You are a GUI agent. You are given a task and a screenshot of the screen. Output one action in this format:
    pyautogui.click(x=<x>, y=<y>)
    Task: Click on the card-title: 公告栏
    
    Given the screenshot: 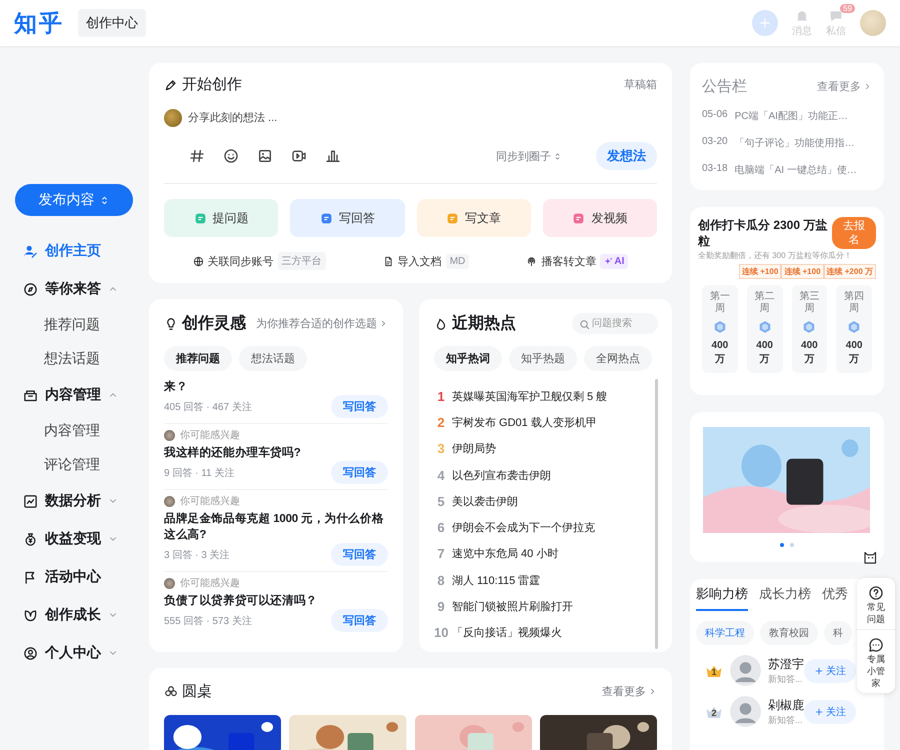 What is the action you would take?
    pyautogui.click(x=724, y=86)
    